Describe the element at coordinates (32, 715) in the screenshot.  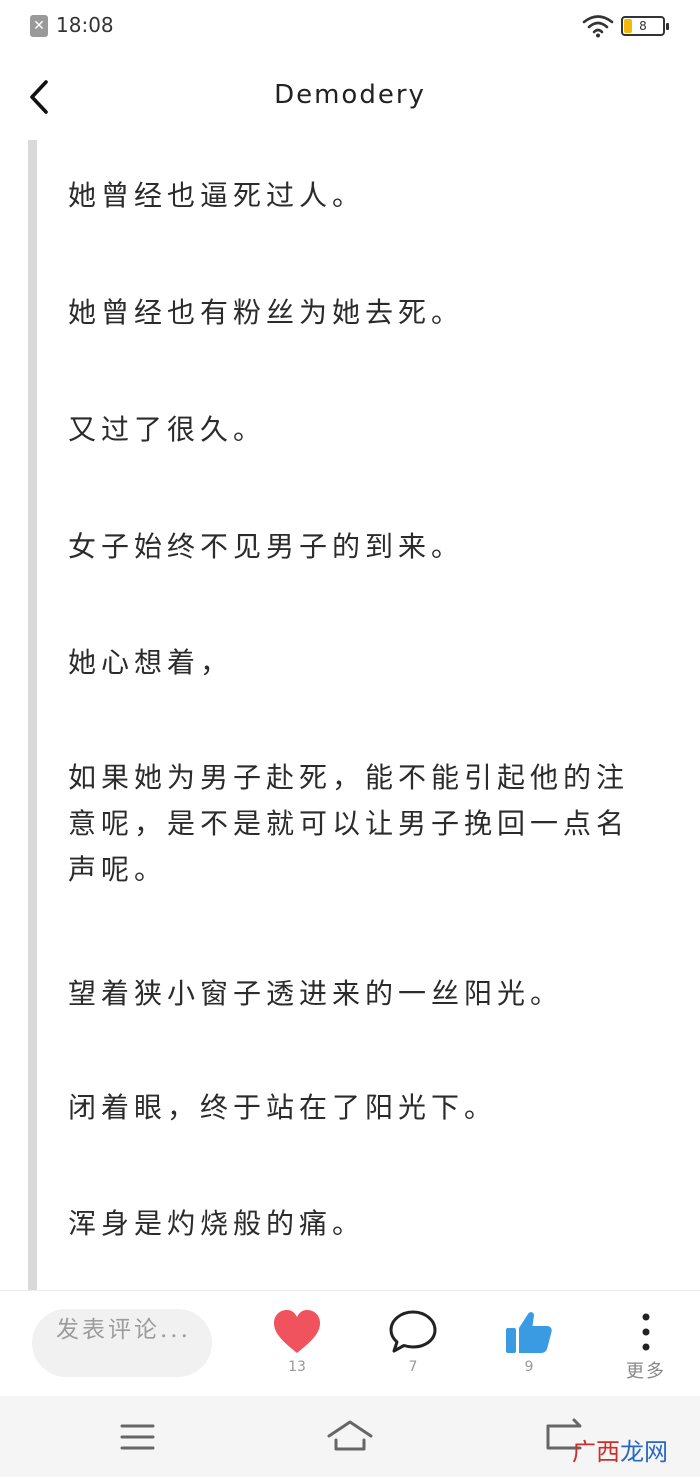
I see `quote-bar` at that location.